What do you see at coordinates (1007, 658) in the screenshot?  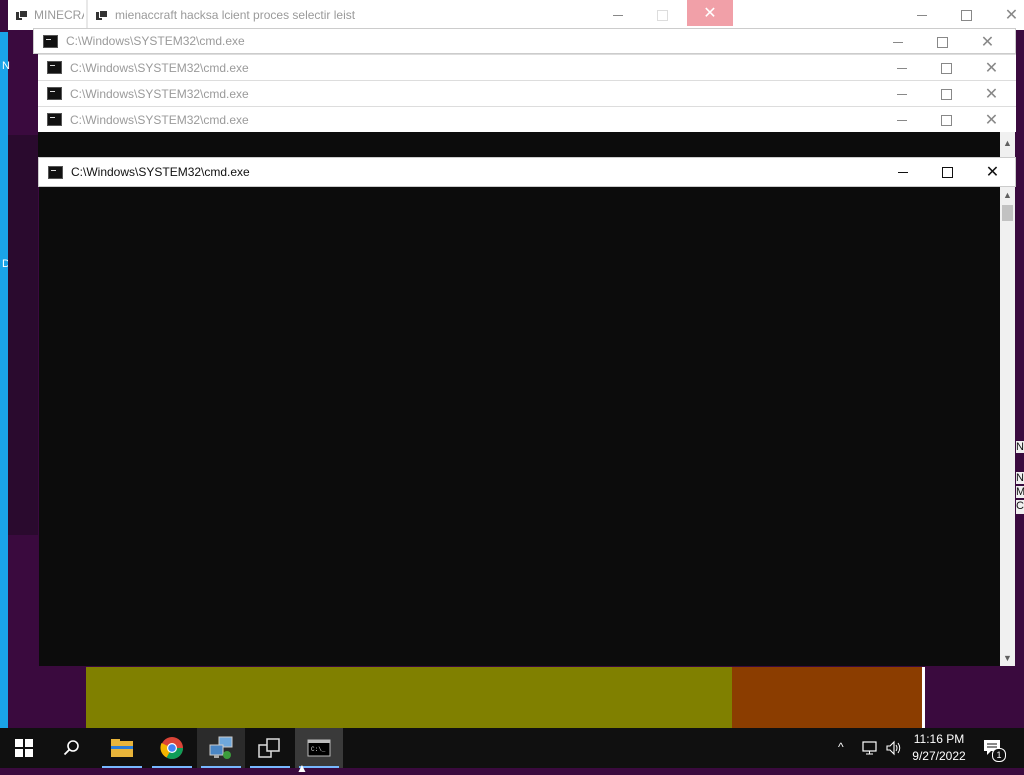 I see `scroll-down-button: ▼` at bounding box center [1007, 658].